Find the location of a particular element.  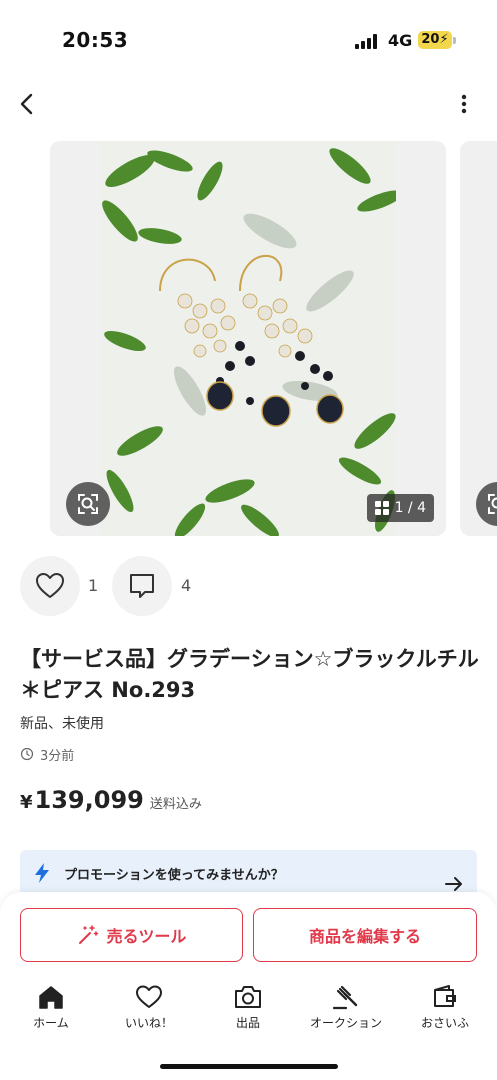

tab-home: ホーム is located at coordinates (51, 1009).